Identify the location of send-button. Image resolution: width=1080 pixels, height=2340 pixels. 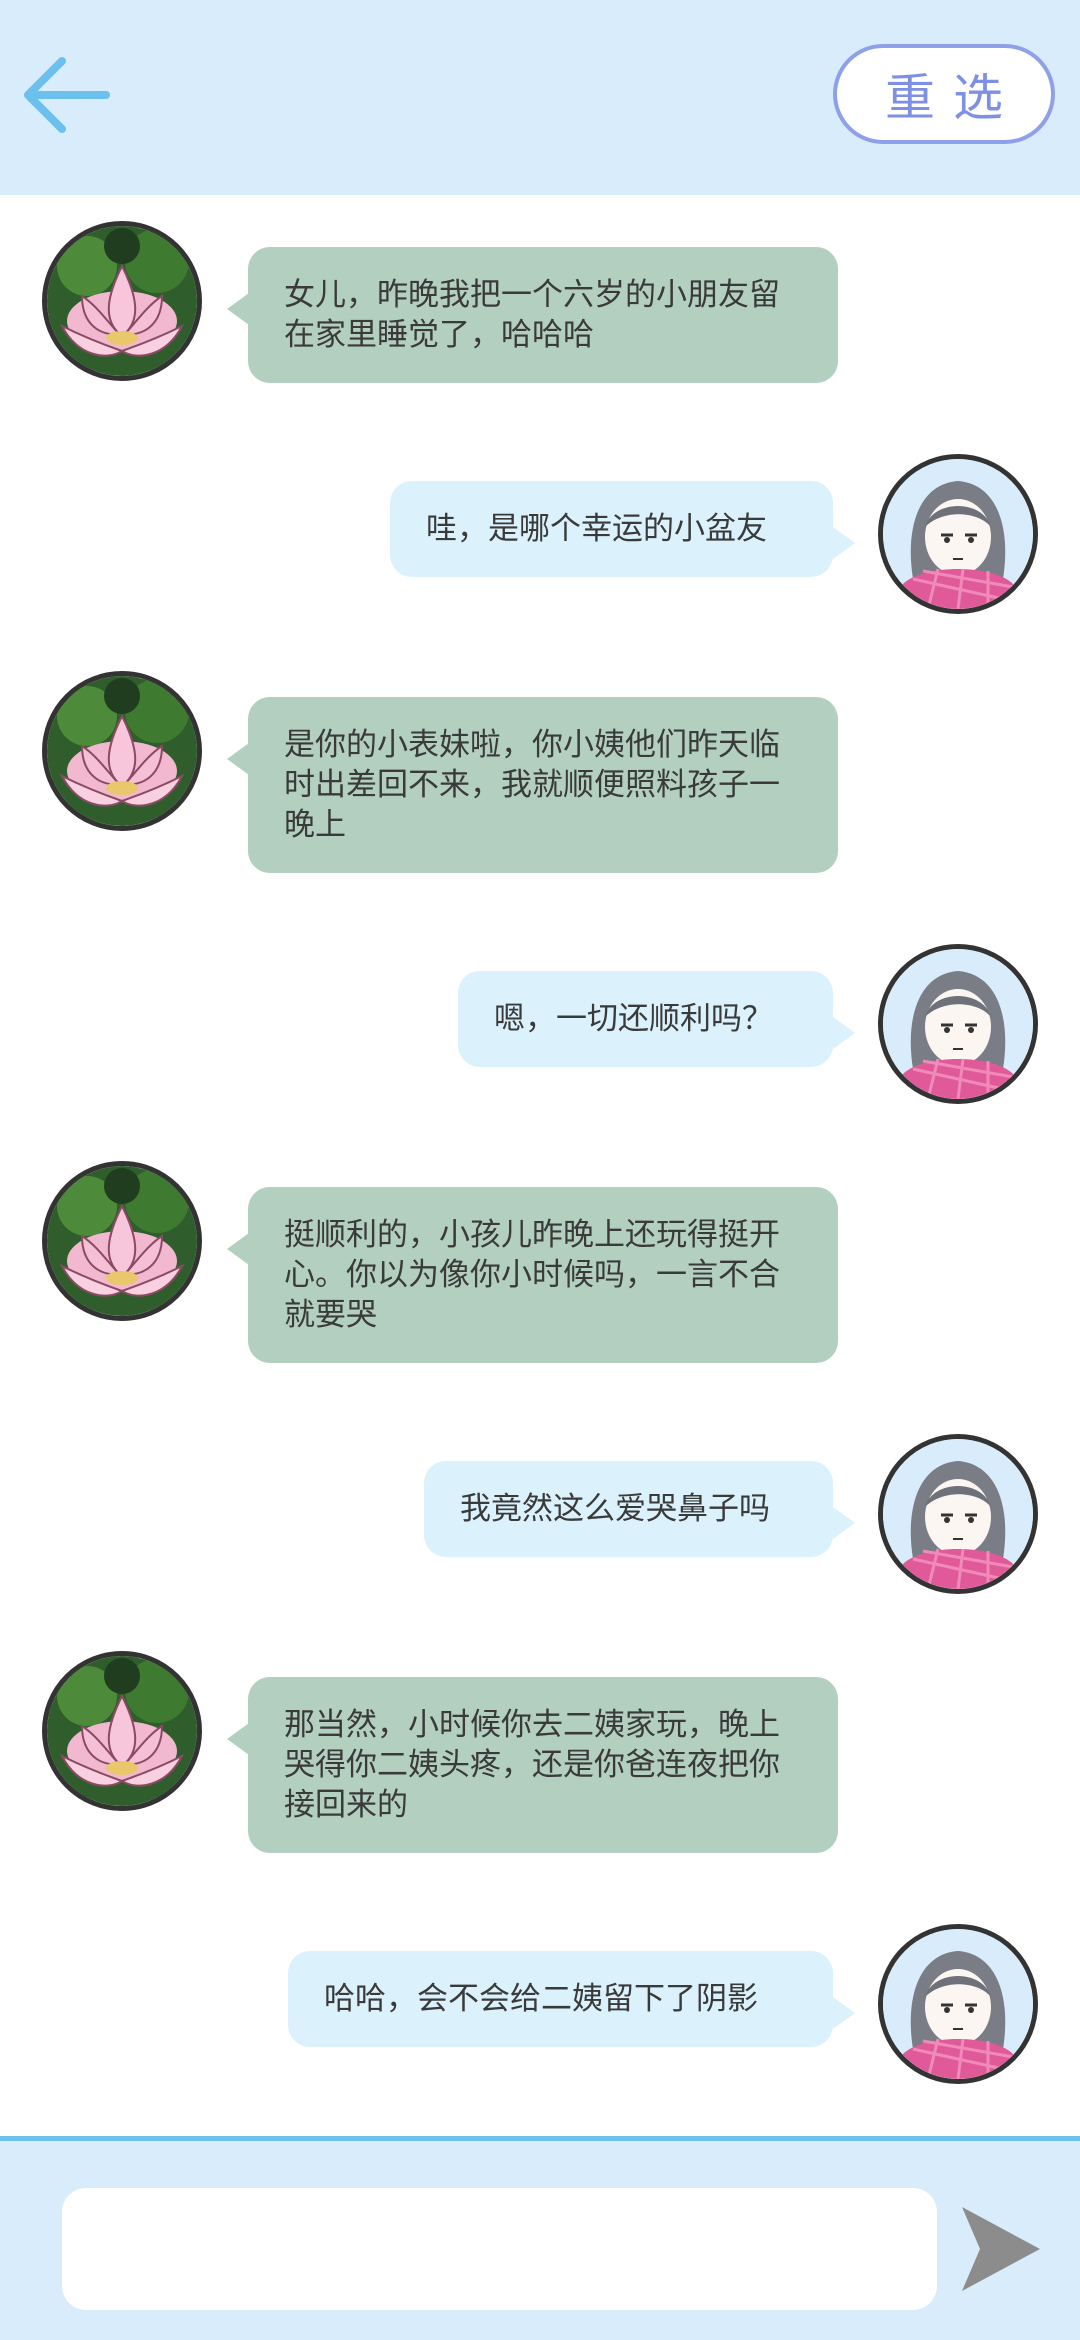
(1001, 2249).